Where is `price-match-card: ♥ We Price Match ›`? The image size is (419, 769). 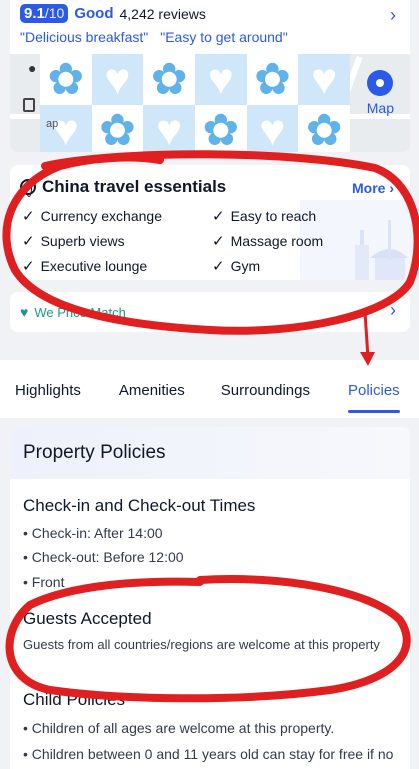
price-match-card: ♥ We Price Match › is located at coordinates (210, 312).